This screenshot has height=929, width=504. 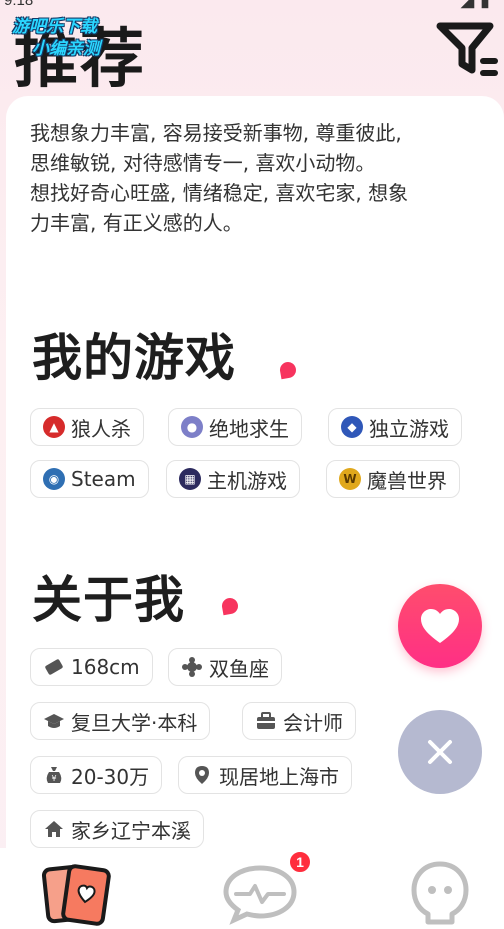 I want to click on bio-line: 想找好奇心旺盛, 情绪稳定, 喜欢宅家, 想象, so click(x=219, y=193).